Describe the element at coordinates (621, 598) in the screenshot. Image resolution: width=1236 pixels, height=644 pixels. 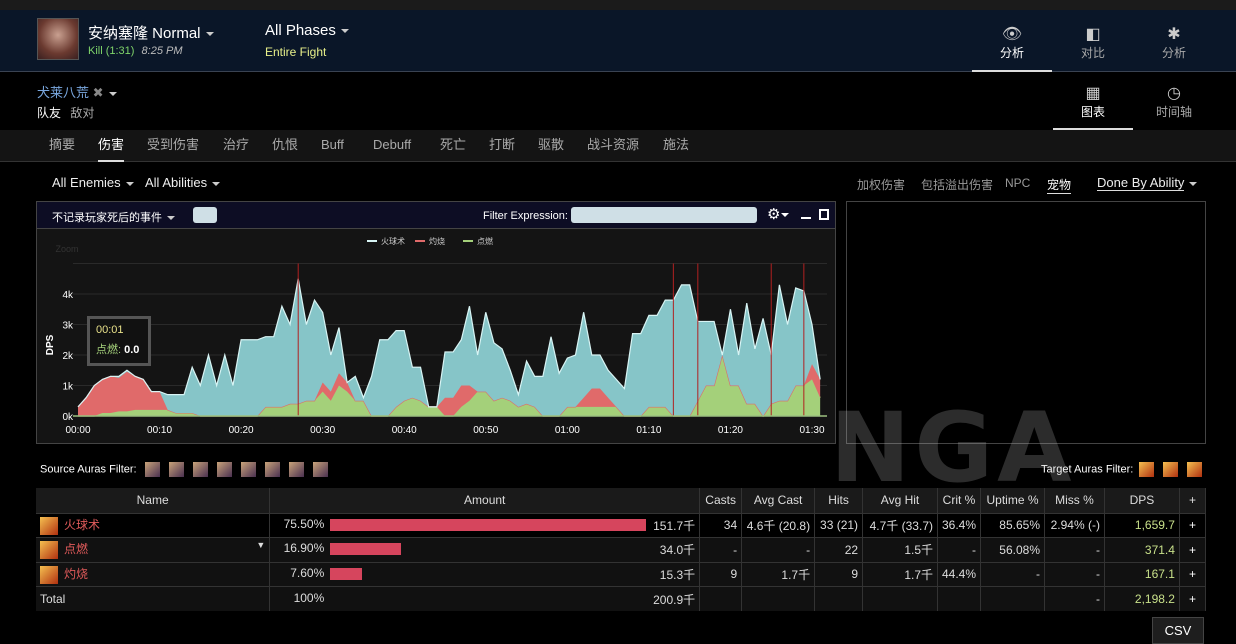
I see `total-row: Total 100% 200.9千 -2,198.2 +` at that location.